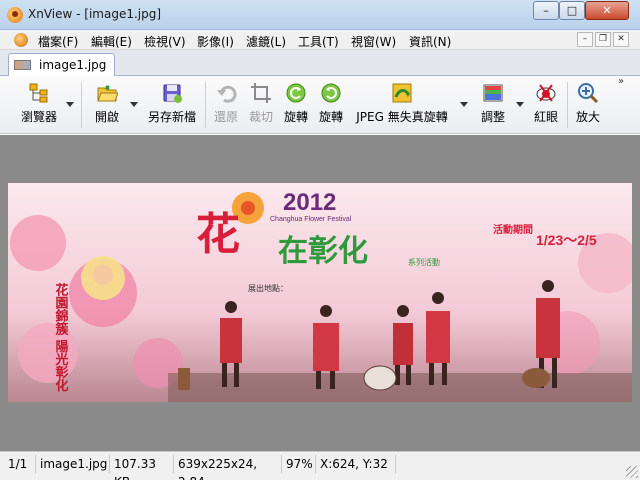 This screenshot has width=640, height=480. Describe the element at coordinates (546, 107) in the screenshot. I see `red-eye-button: 紅眼` at that location.